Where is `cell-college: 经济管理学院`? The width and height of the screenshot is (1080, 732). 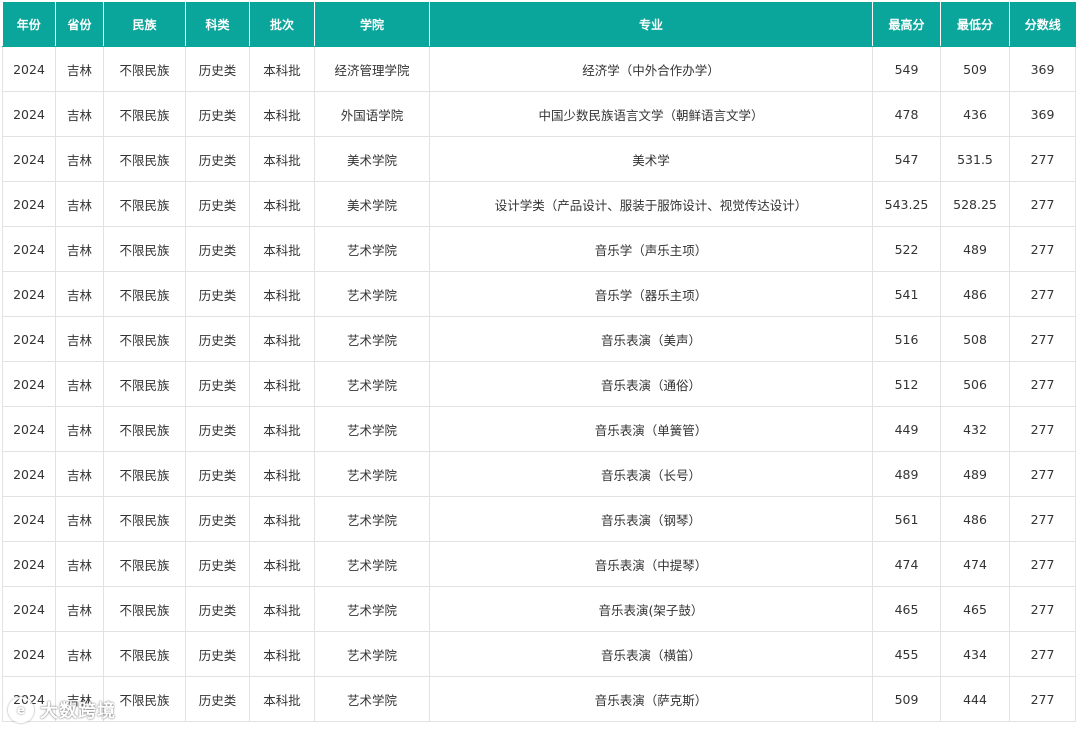 cell-college: 经济管理学院 is located at coordinates (372, 69).